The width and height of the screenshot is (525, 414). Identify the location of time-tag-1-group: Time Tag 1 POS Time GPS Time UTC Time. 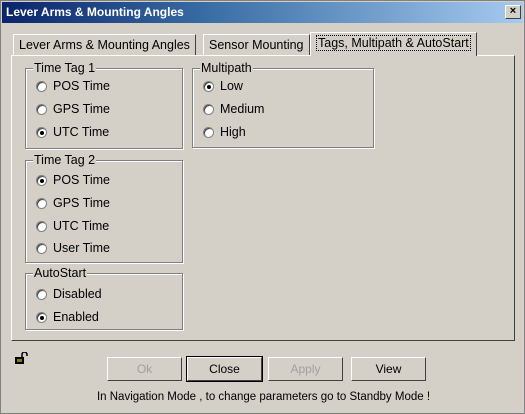
(104, 105).